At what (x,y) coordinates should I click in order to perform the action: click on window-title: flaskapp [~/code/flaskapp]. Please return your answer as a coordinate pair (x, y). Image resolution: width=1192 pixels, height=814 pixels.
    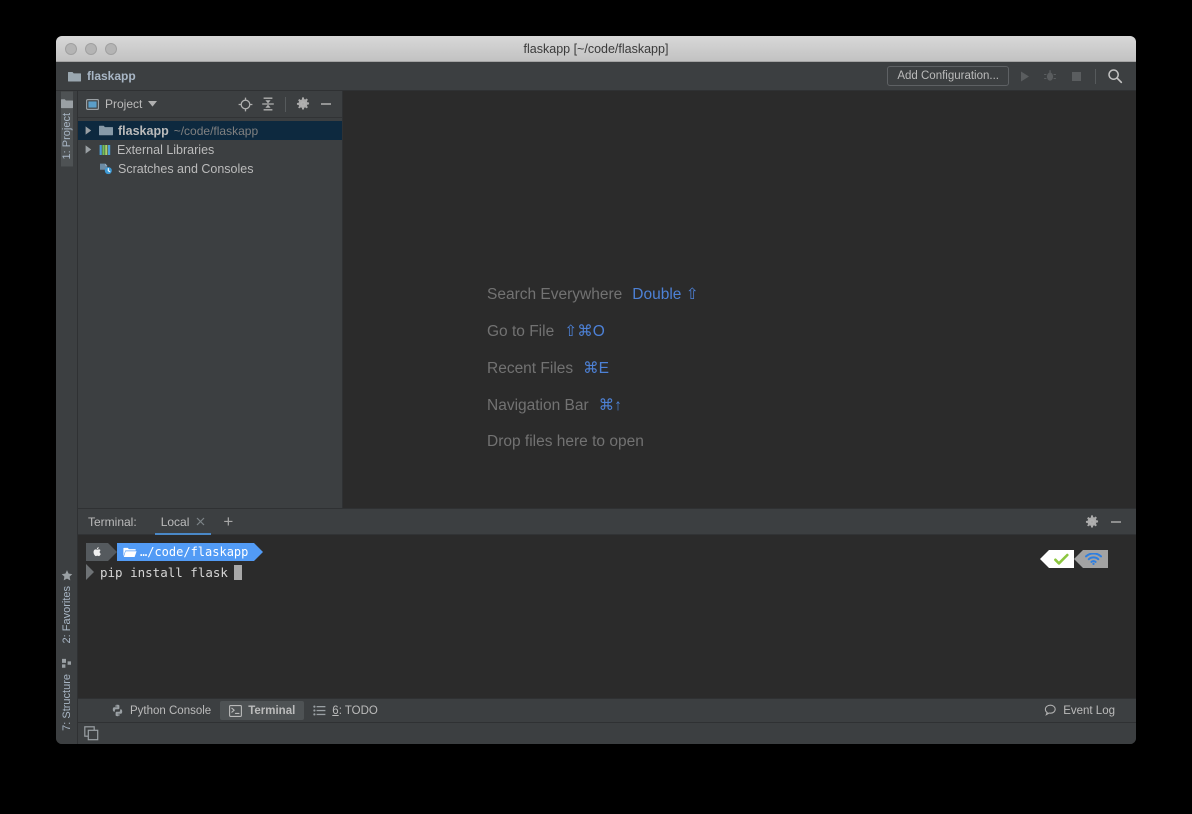
    Looking at the image, I should click on (596, 48).